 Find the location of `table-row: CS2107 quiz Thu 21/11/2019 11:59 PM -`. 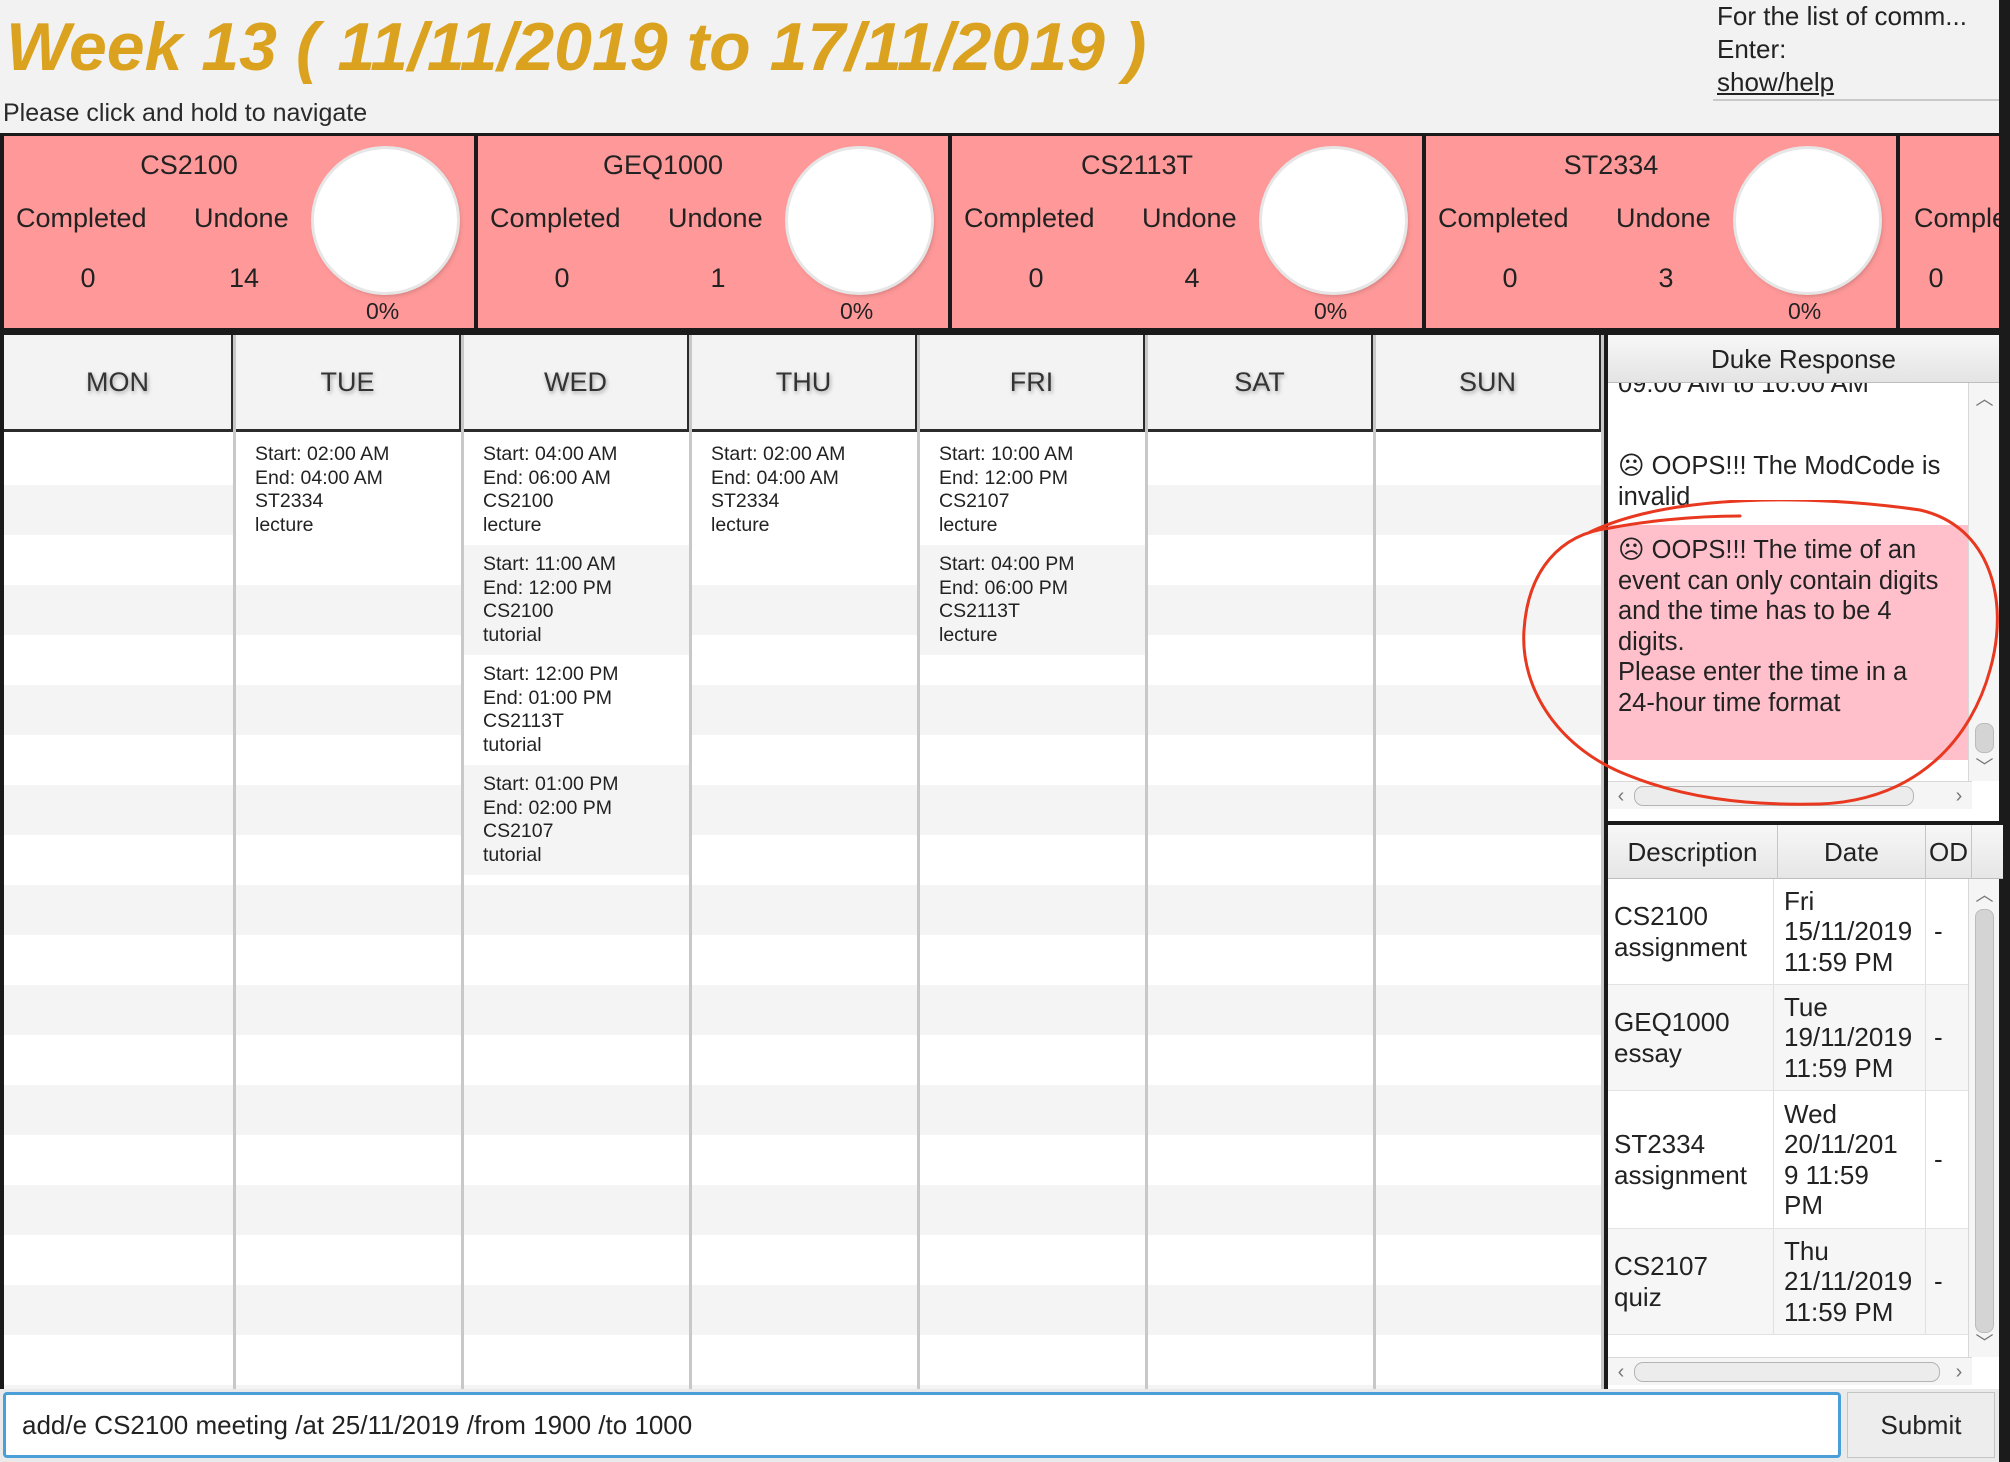

table-row: CS2107 quiz Thu 21/11/2019 11:59 PM - is located at coordinates (1790, 1282).